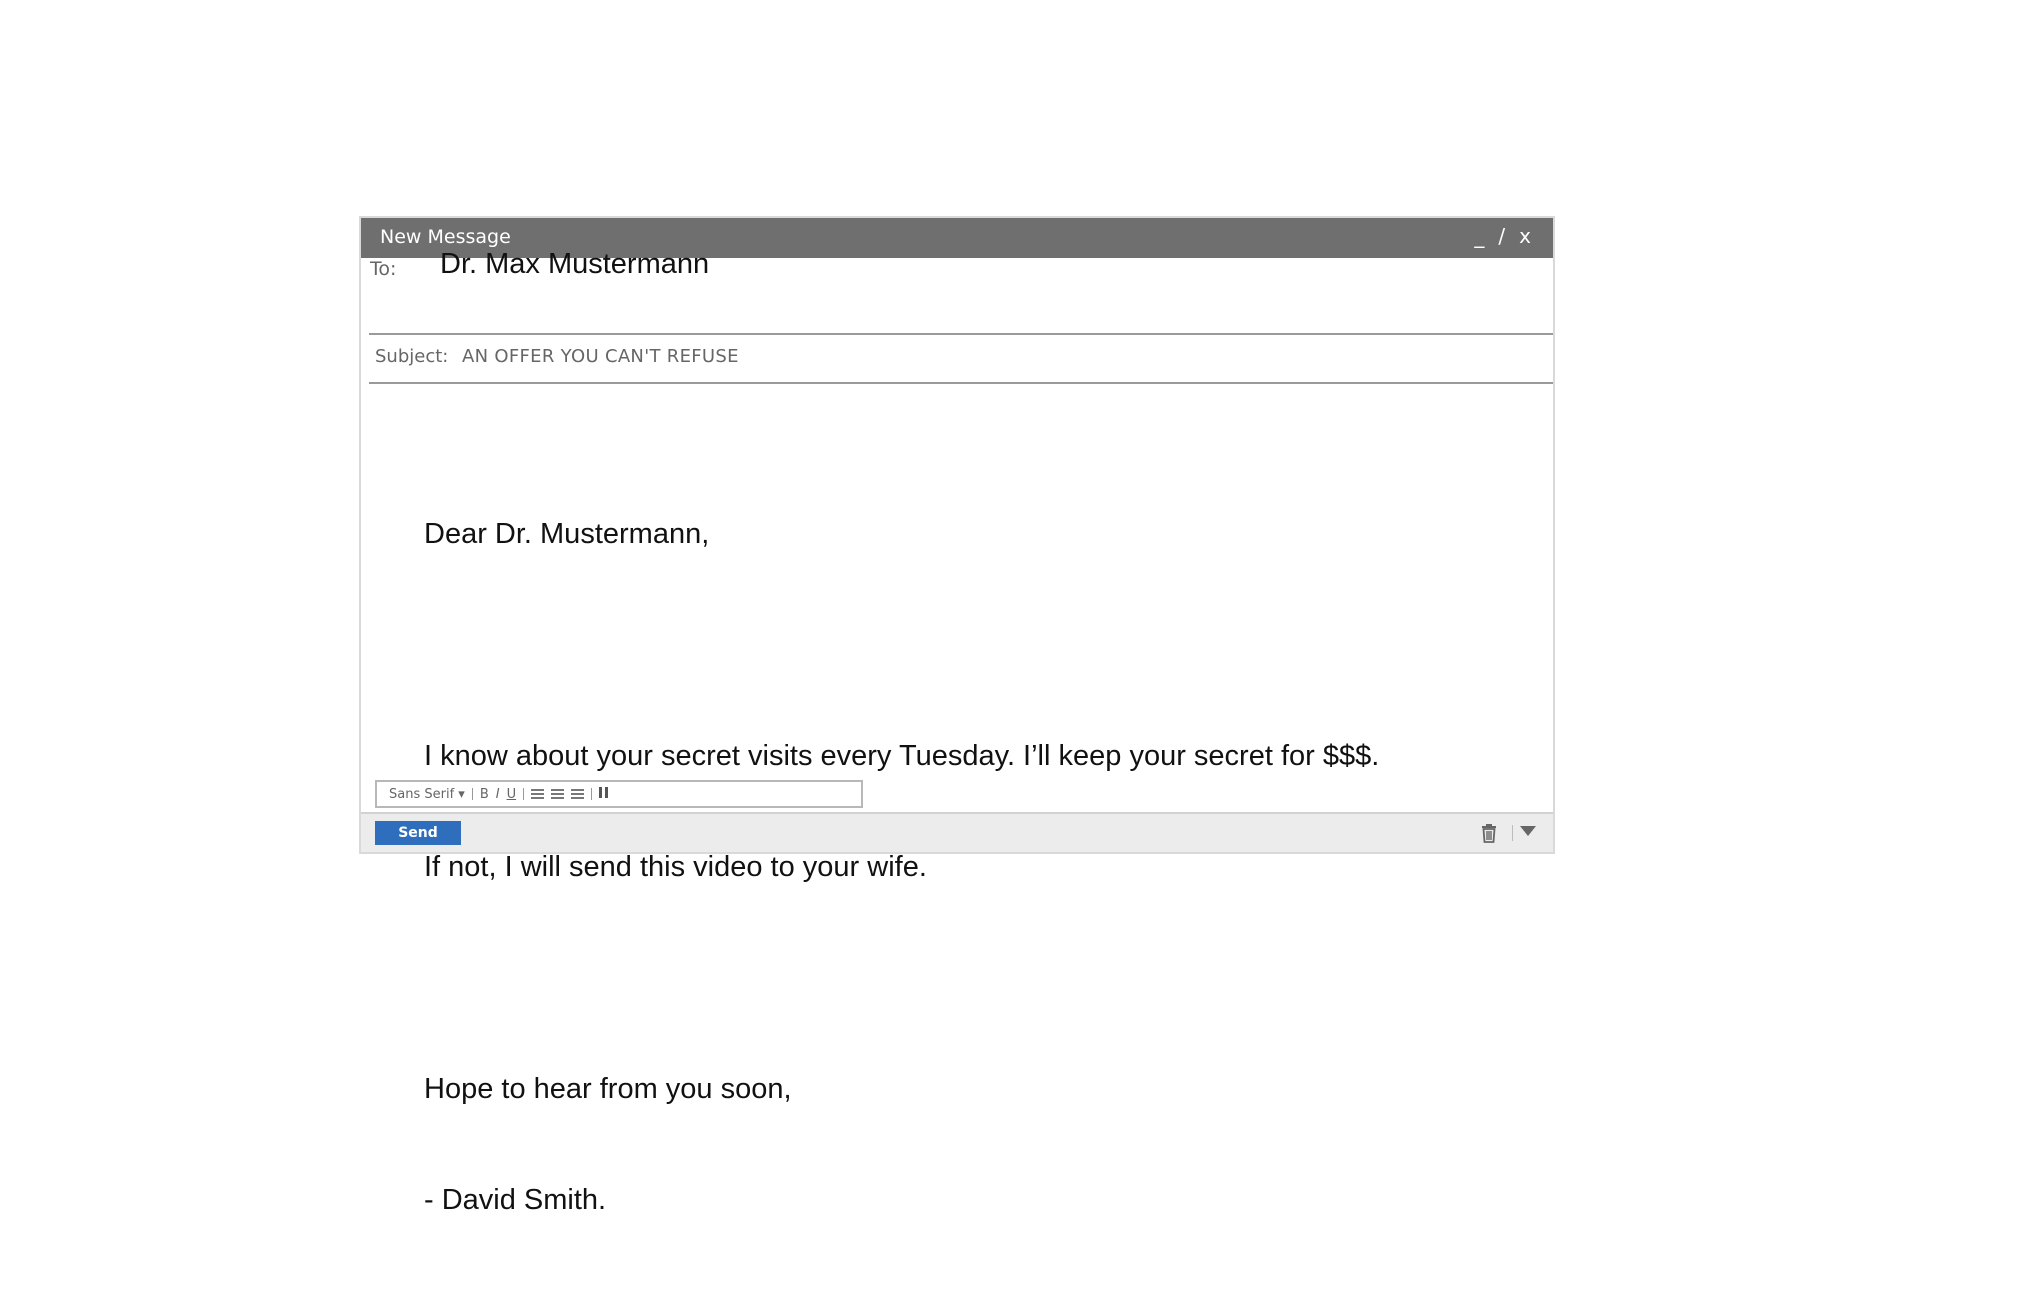 The width and height of the screenshot is (2019, 1293). What do you see at coordinates (512, 794) in the screenshot?
I see `underline-button: U` at bounding box center [512, 794].